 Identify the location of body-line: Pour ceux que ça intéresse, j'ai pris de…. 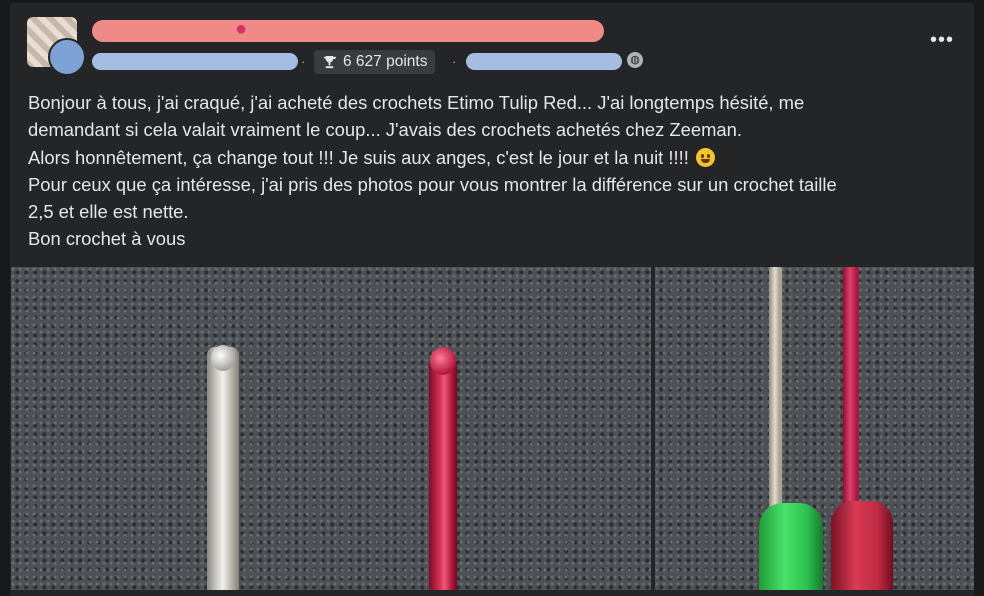
(432, 184).